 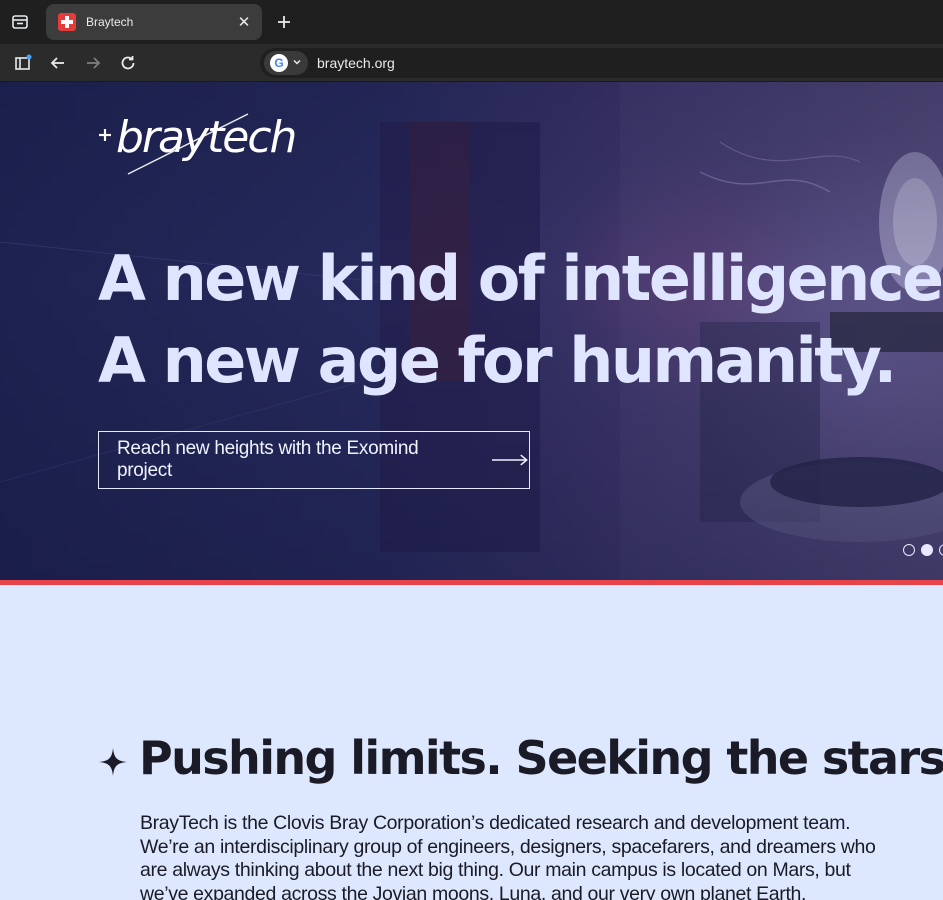 What do you see at coordinates (93, 63) in the screenshot?
I see `arrow-right-icon` at bounding box center [93, 63].